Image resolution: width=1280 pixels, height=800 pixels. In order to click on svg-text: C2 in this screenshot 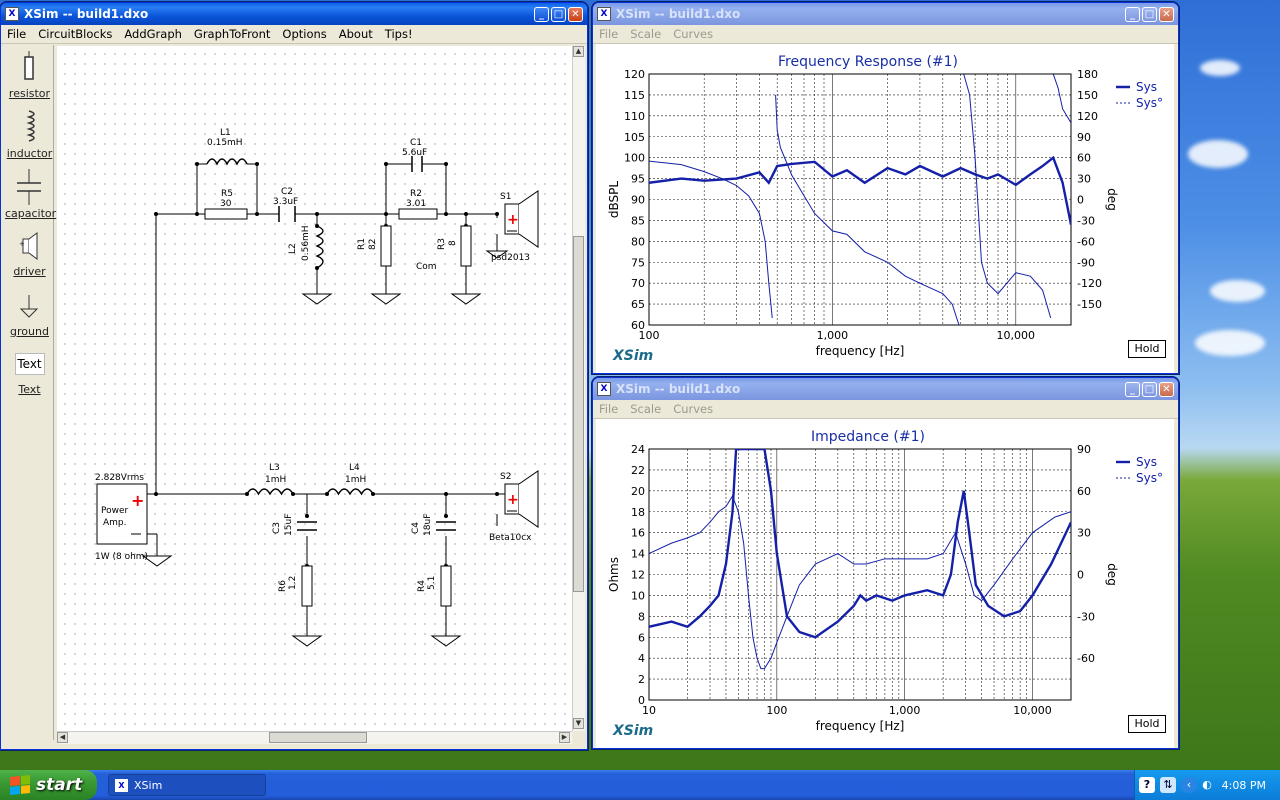, I will do `click(287, 192)`.